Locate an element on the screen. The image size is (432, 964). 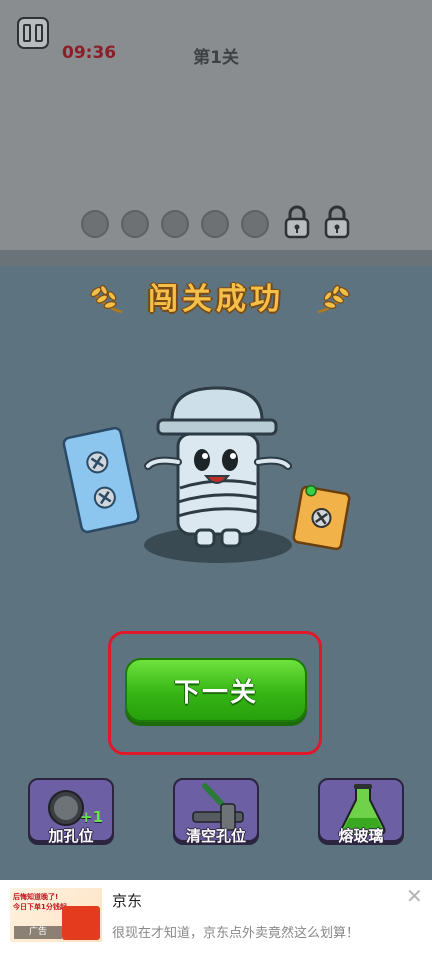
ad-thumb-product is located at coordinates (81, 923).